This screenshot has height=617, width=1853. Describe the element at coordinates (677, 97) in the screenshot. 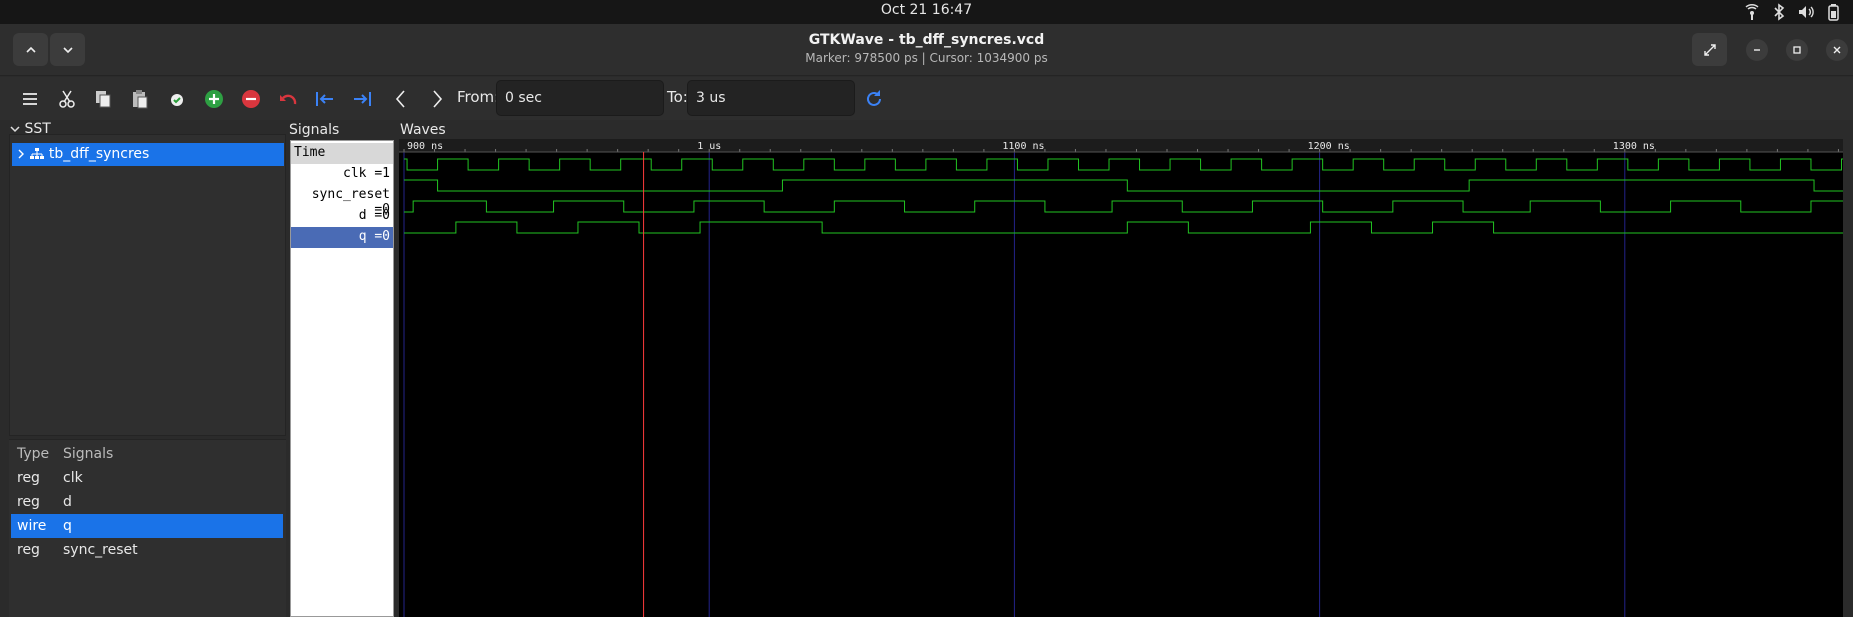

I see `to-label: To:` at that location.